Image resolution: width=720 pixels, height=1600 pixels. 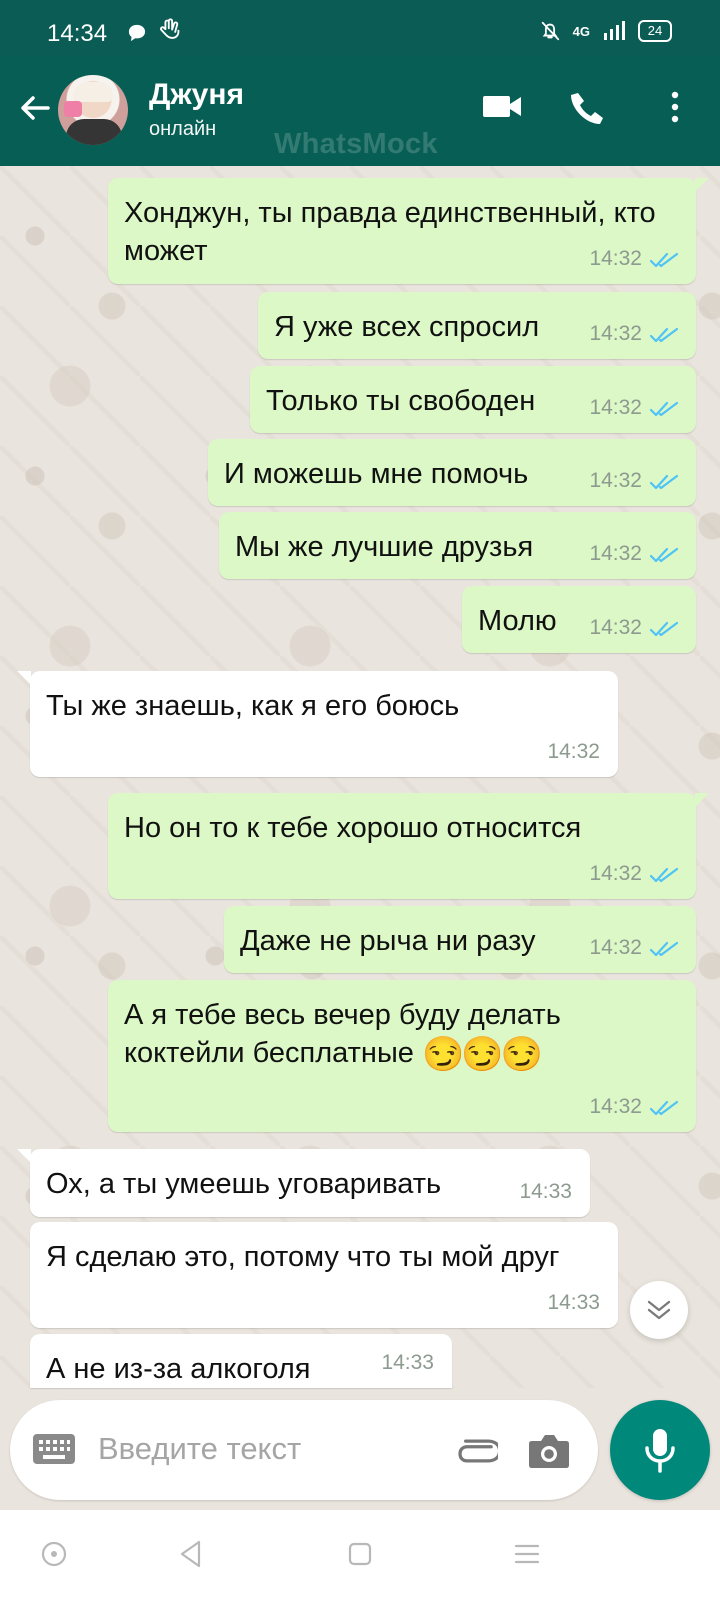 I want to click on smirk-emoji: 😏😏😏, so click(x=482, y=1054).